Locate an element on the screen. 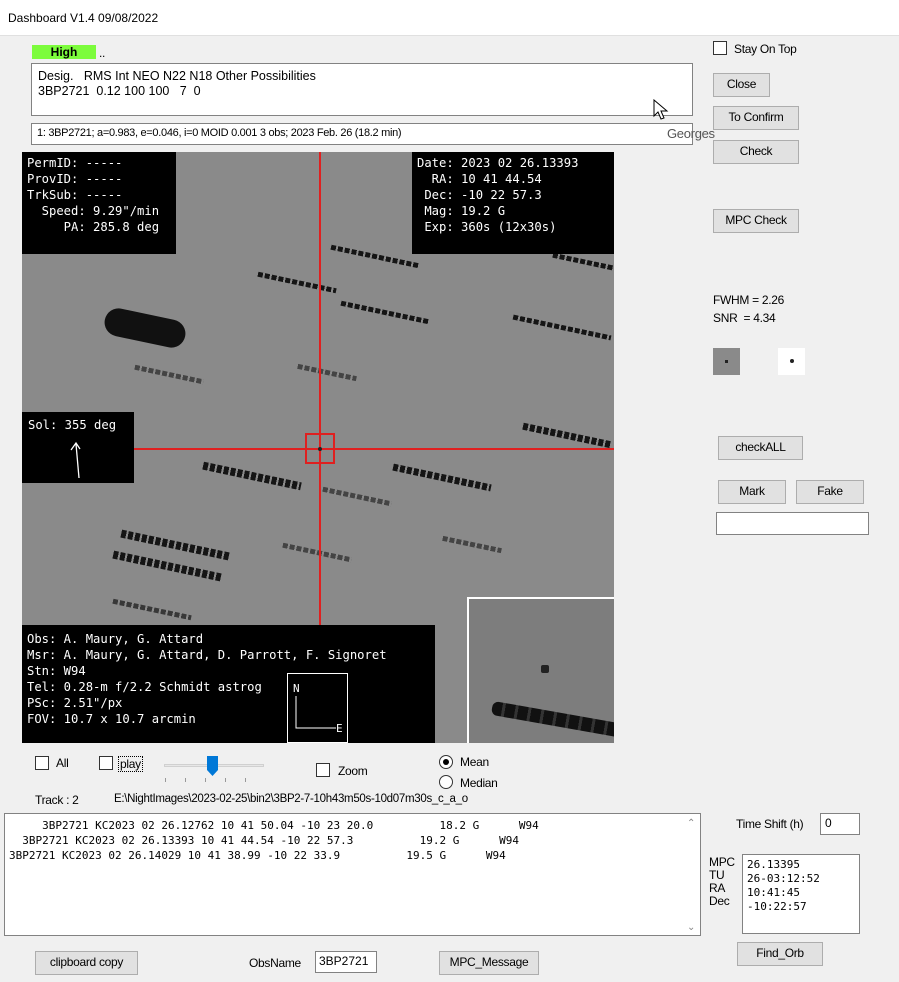  play-checkbox is located at coordinates (106, 763).